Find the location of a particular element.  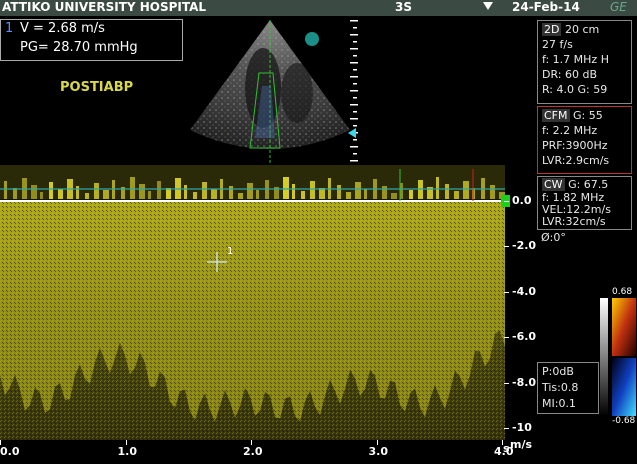

y-tick-label: -6.0 is located at coordinates (524, 337).